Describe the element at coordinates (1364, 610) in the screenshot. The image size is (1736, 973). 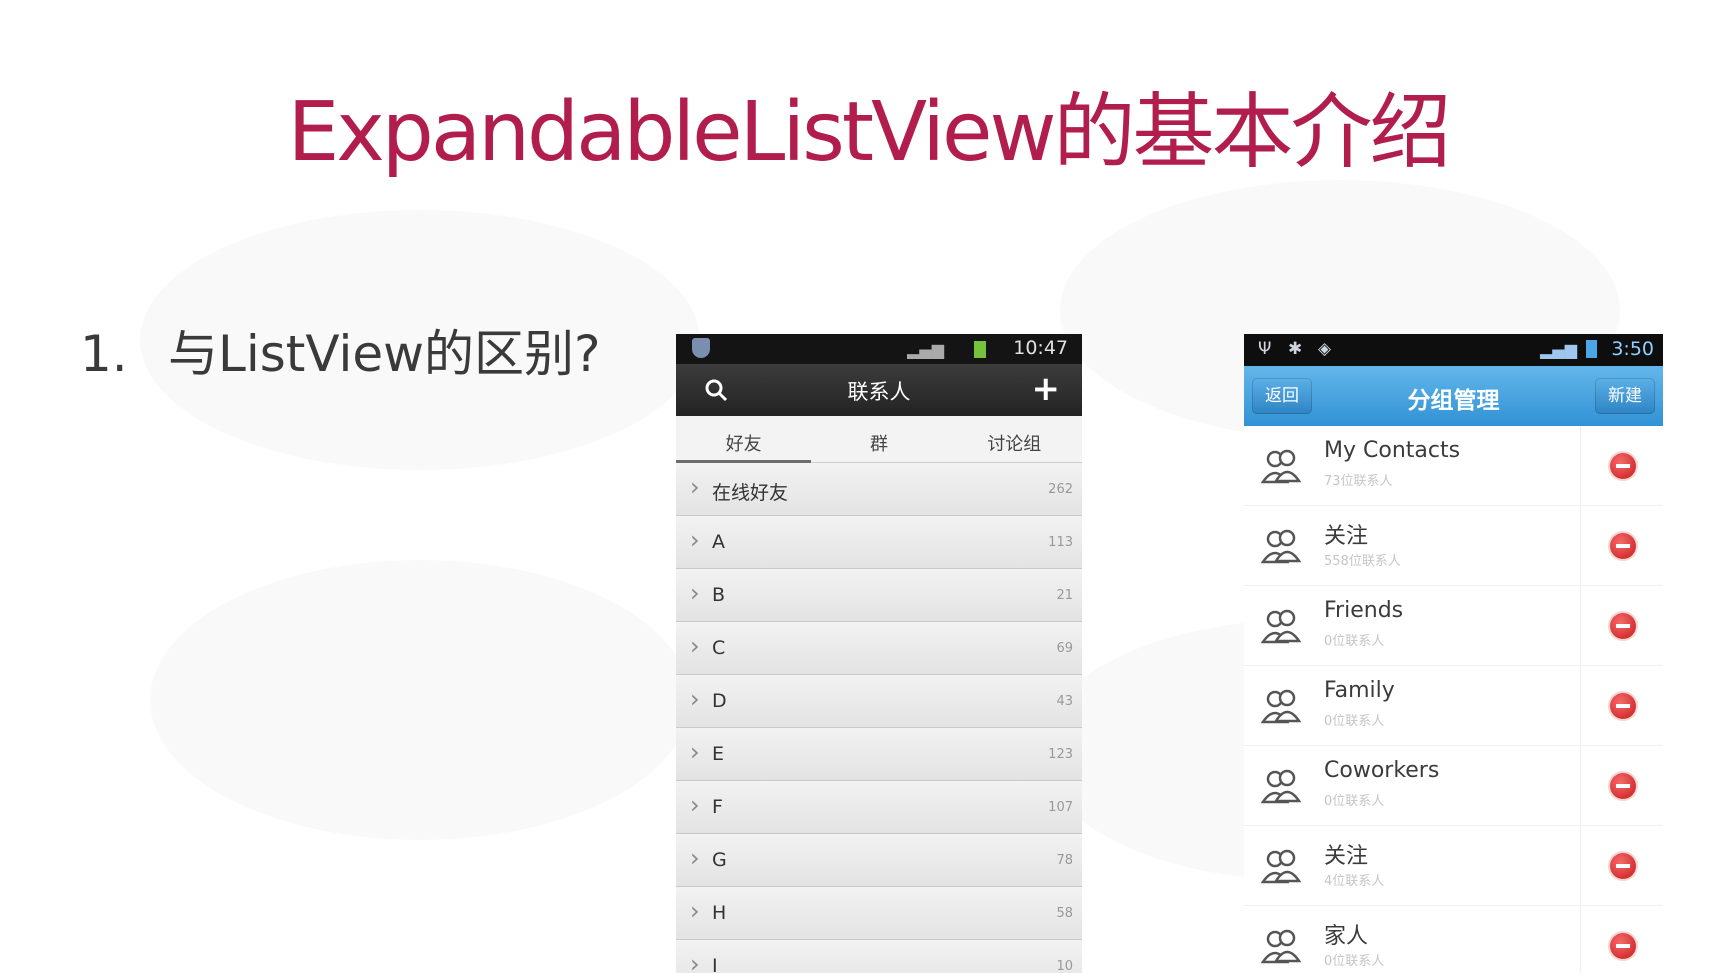
I see `group-name: Friends` at that location.